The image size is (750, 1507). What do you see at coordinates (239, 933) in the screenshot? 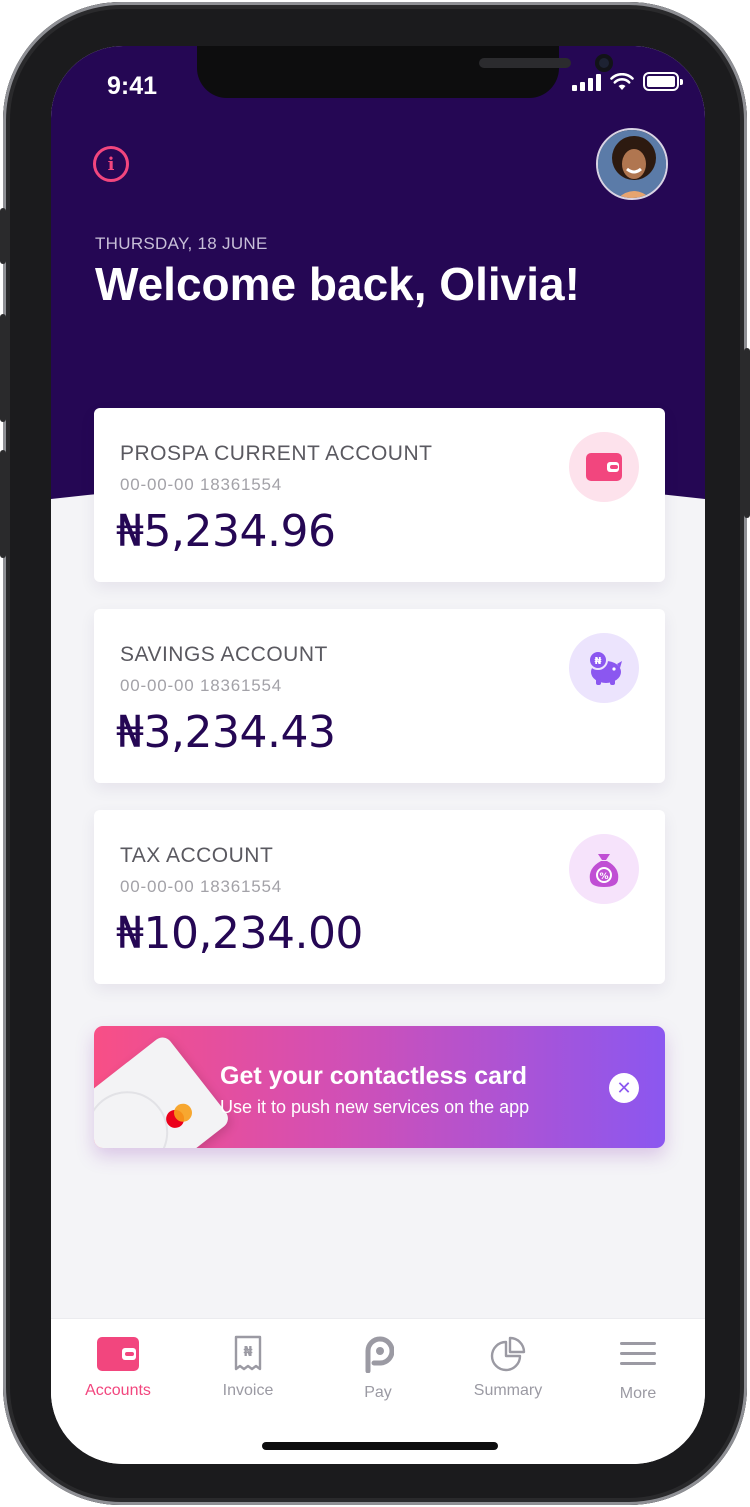
I see `account-balance: ₦10,234.00` at bounding box center [239, 933].